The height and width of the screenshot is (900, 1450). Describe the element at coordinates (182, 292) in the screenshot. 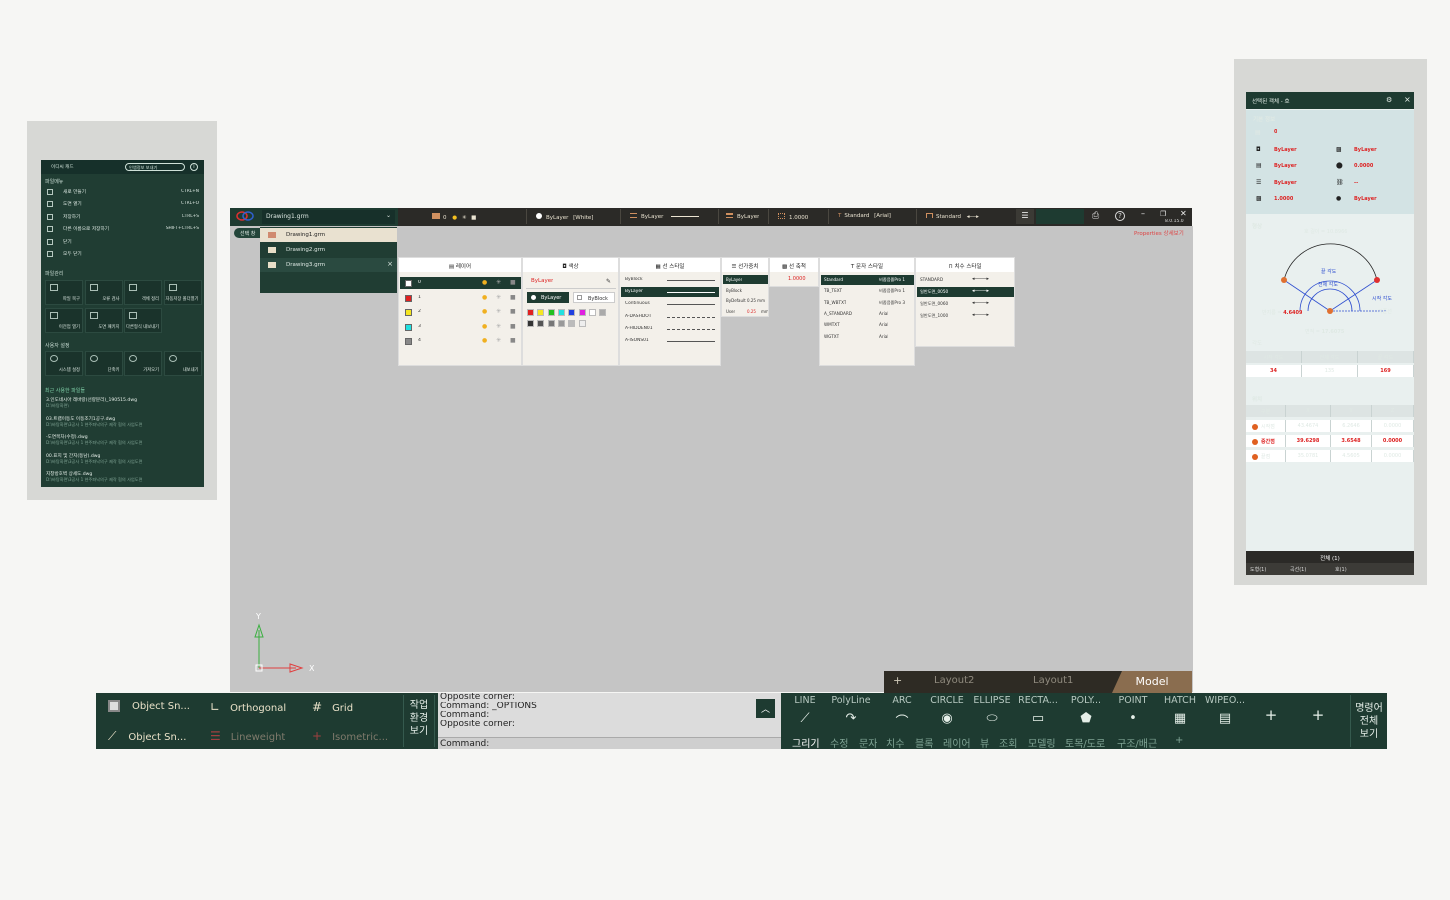

I see `file-manage-tile: 자동저장 폴더열기` at that location.